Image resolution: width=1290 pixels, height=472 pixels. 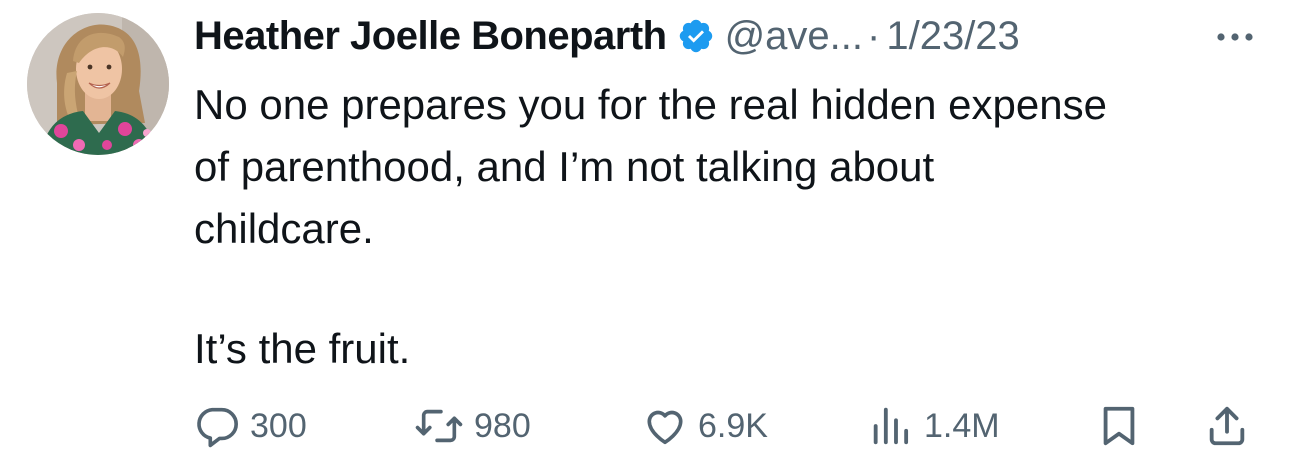 I want to click on views-button: 1.4M, so click(x=934, y=426).